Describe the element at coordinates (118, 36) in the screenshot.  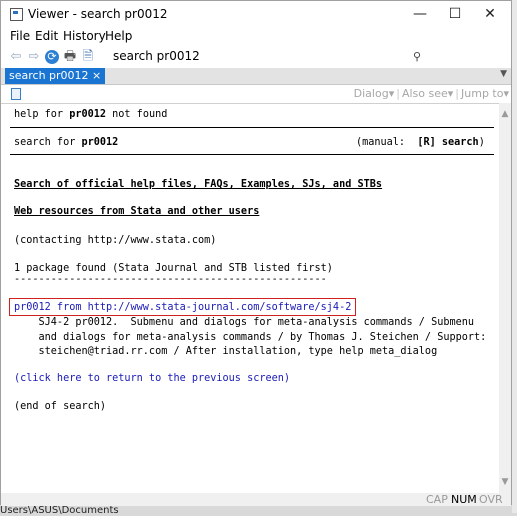
I see `menu-help: Help` at that location.